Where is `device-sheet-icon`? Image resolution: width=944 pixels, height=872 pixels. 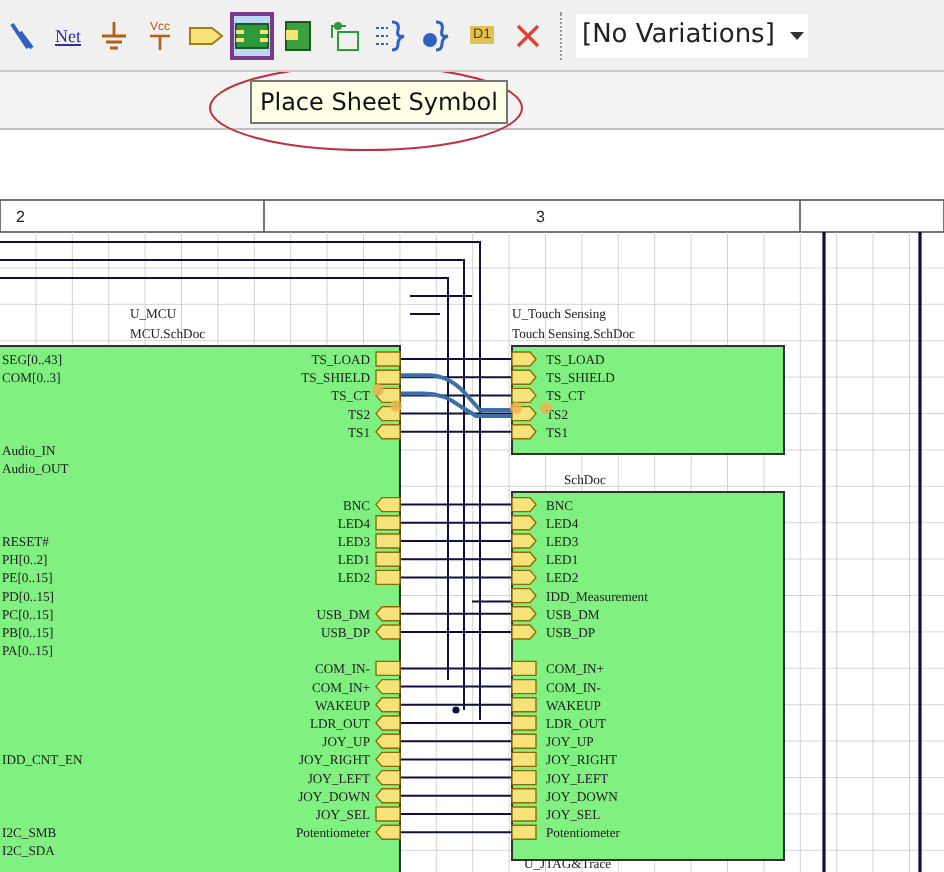 device-sheet-icon is located at coordinates (344, 35).